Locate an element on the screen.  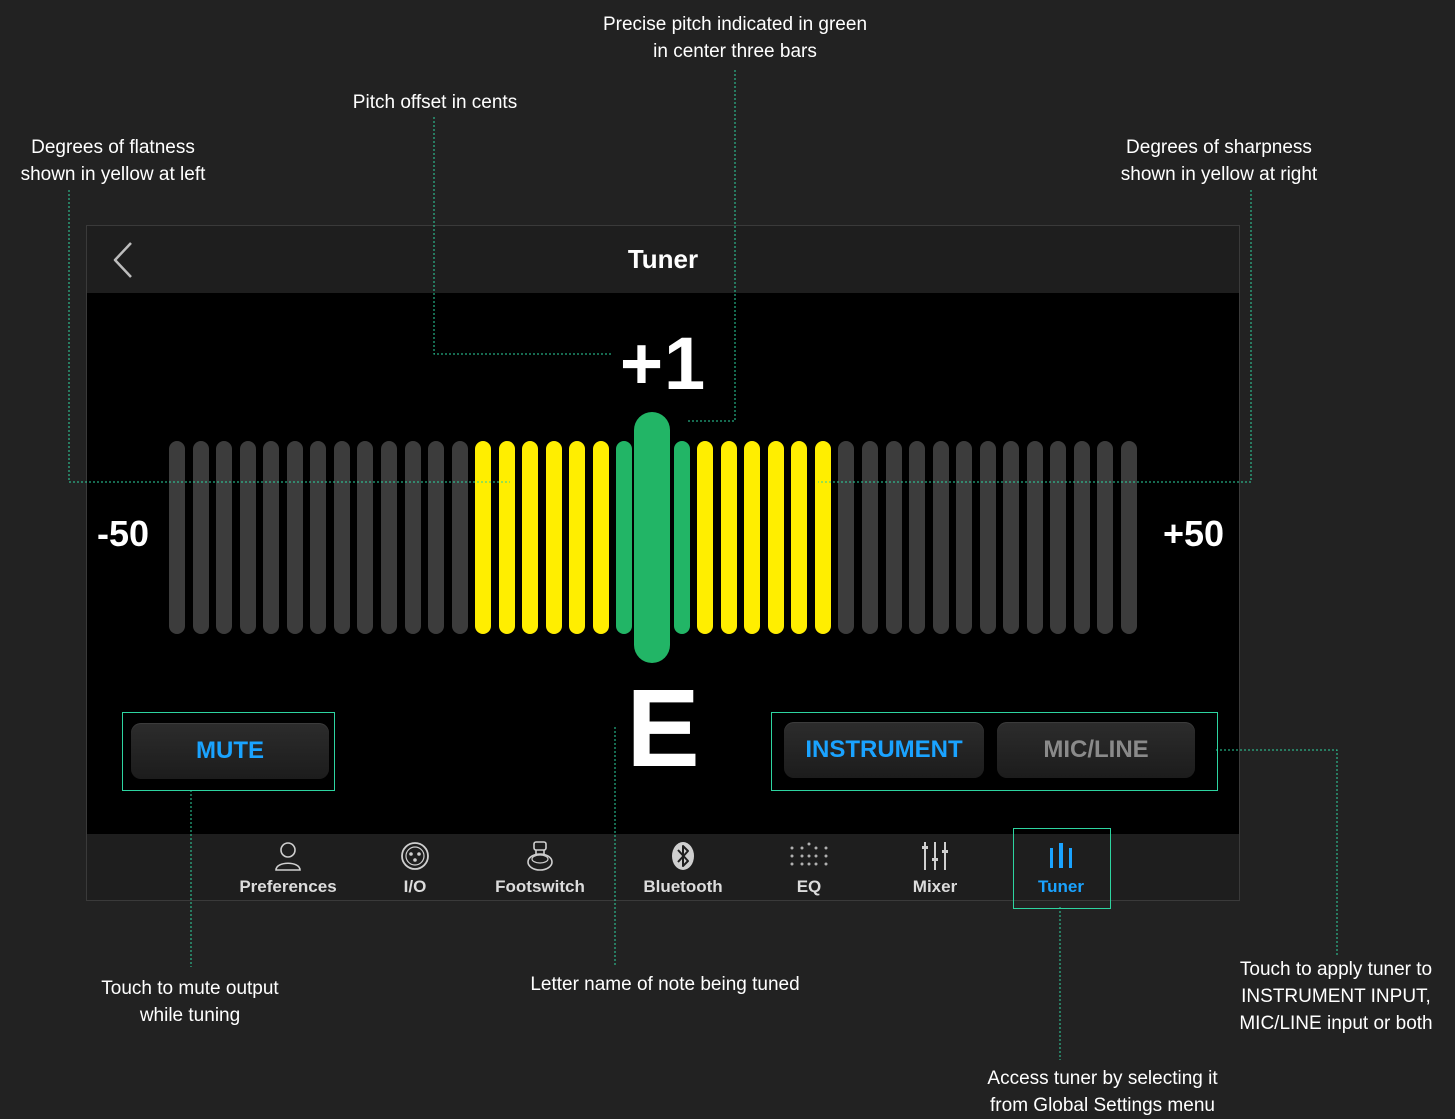
annotation-line: Precise pitch indicated in green is located at coordinates (735, 24).